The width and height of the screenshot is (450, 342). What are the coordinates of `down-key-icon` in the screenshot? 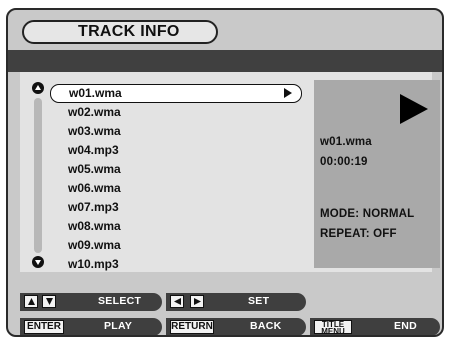 It's located at (49, 301).